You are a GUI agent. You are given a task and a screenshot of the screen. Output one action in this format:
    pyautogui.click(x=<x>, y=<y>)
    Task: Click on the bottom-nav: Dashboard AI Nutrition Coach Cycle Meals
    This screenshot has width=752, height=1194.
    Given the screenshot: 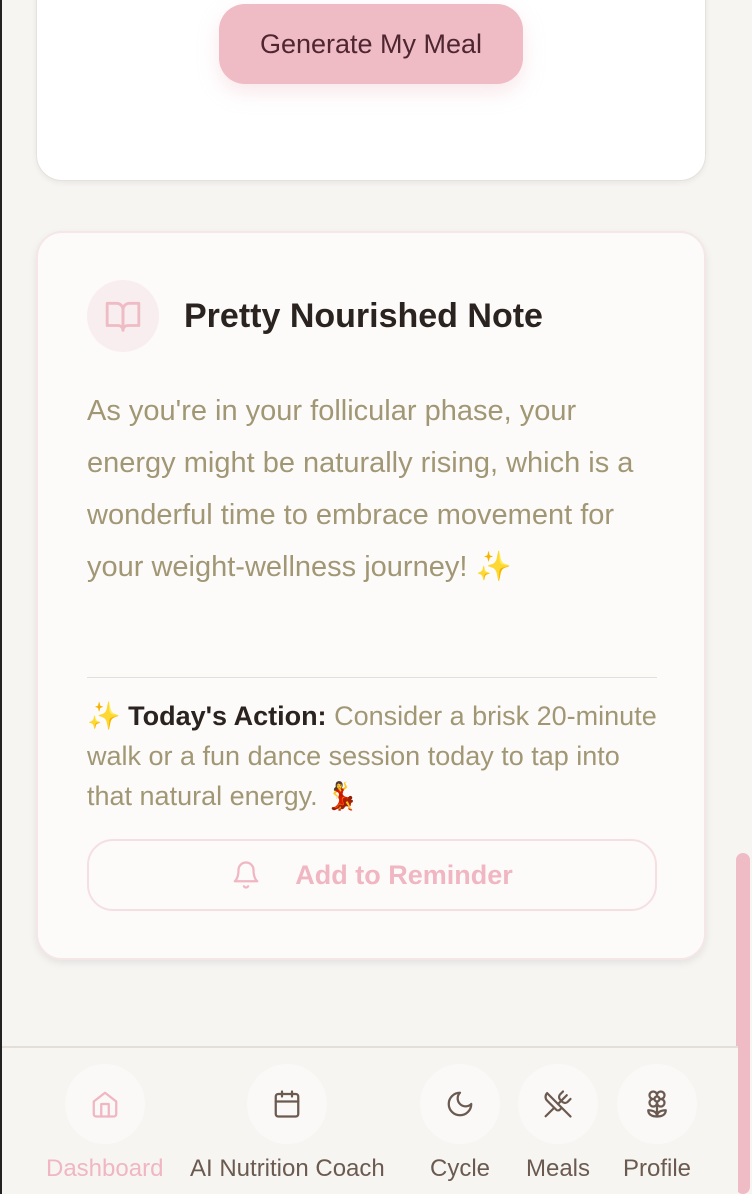 What is the action you would take?
    pyautogui.click(x=370, y=1120)
    